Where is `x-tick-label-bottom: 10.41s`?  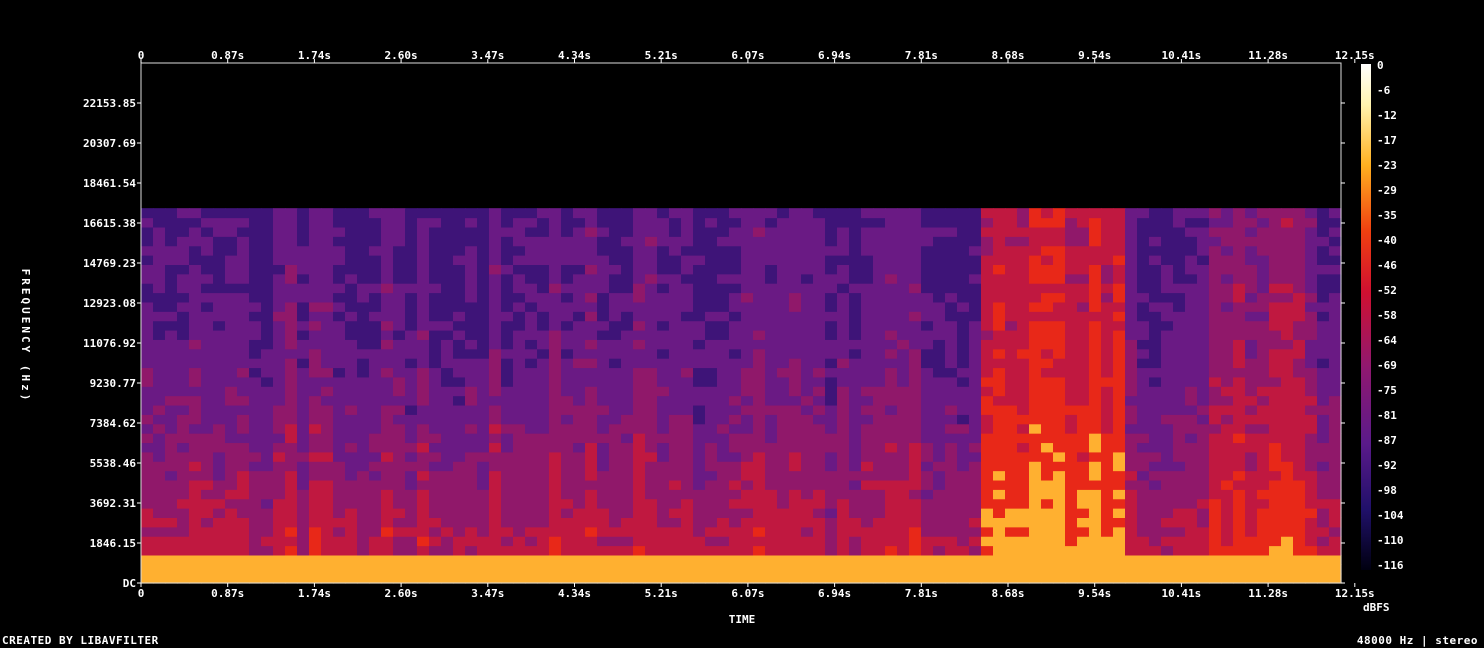
x-tick-label-bottom: 10.41s is located at coordinates (1182, 593).